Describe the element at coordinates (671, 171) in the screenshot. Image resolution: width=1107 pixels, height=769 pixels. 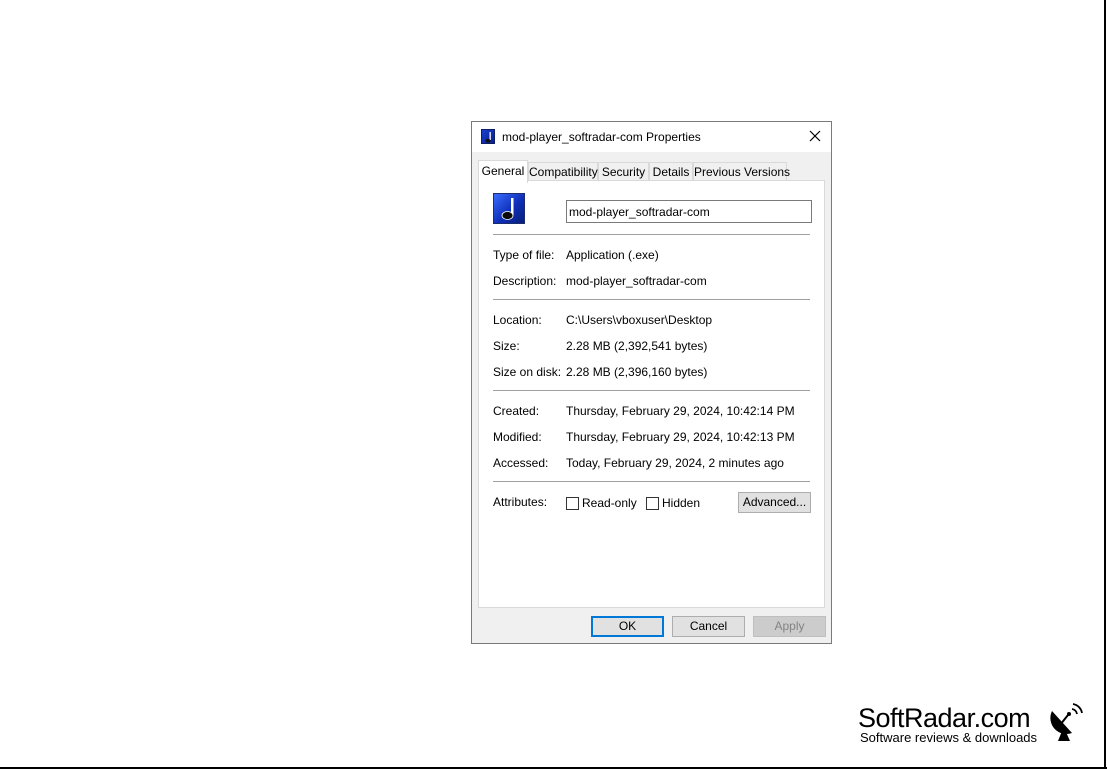
I see `tab-details: Details` at that location.